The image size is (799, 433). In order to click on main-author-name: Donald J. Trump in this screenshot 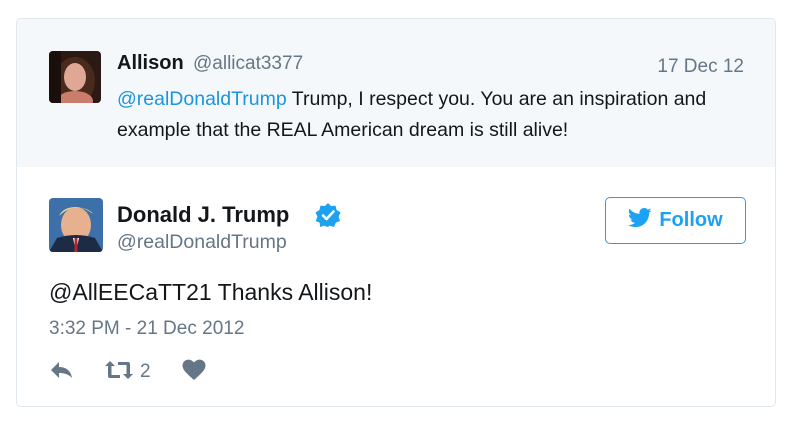, I will do `click(203, 215)`.